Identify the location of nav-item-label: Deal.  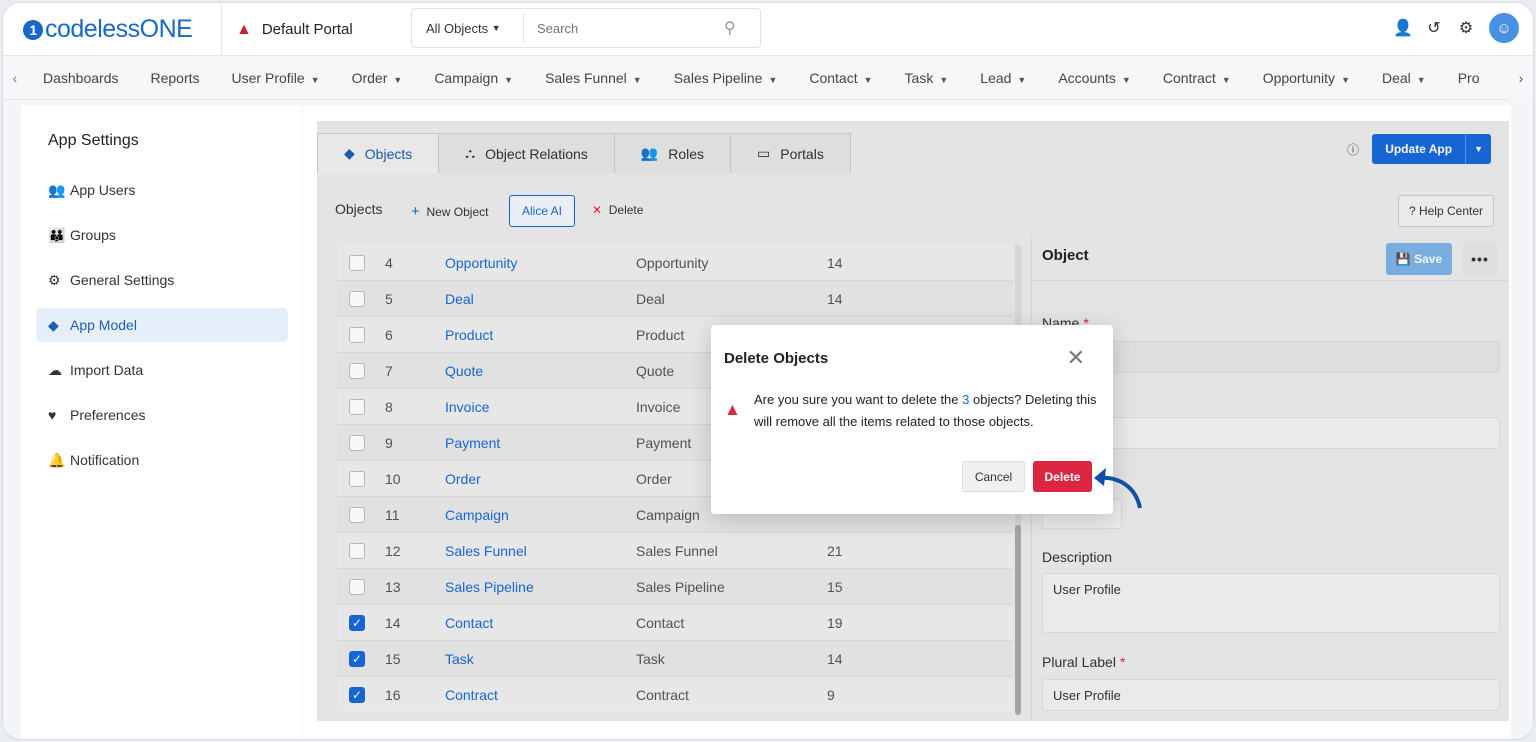
(1396, 77).